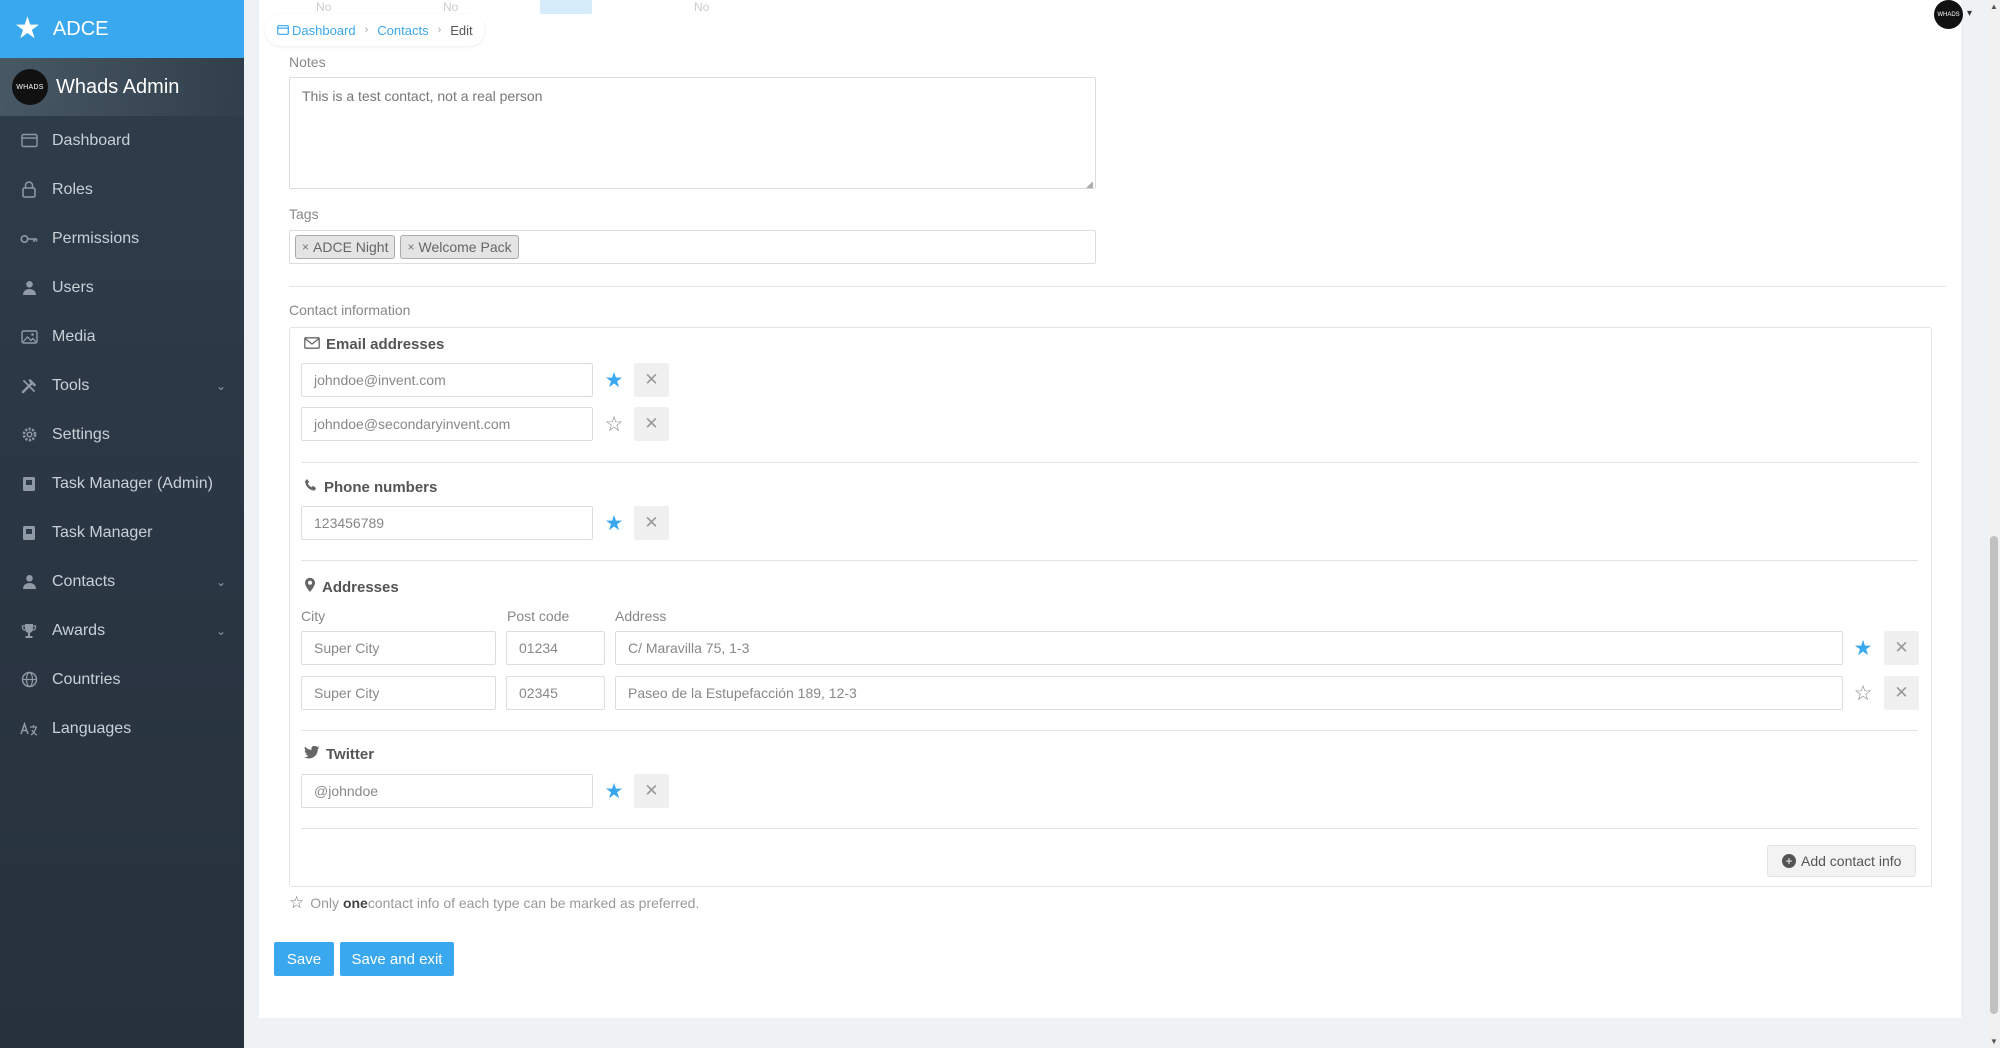  What do you see at coordinates (27, 28) in the screenshot?
I see `star-logo-icon: ★` at bounding box center [27, 28].